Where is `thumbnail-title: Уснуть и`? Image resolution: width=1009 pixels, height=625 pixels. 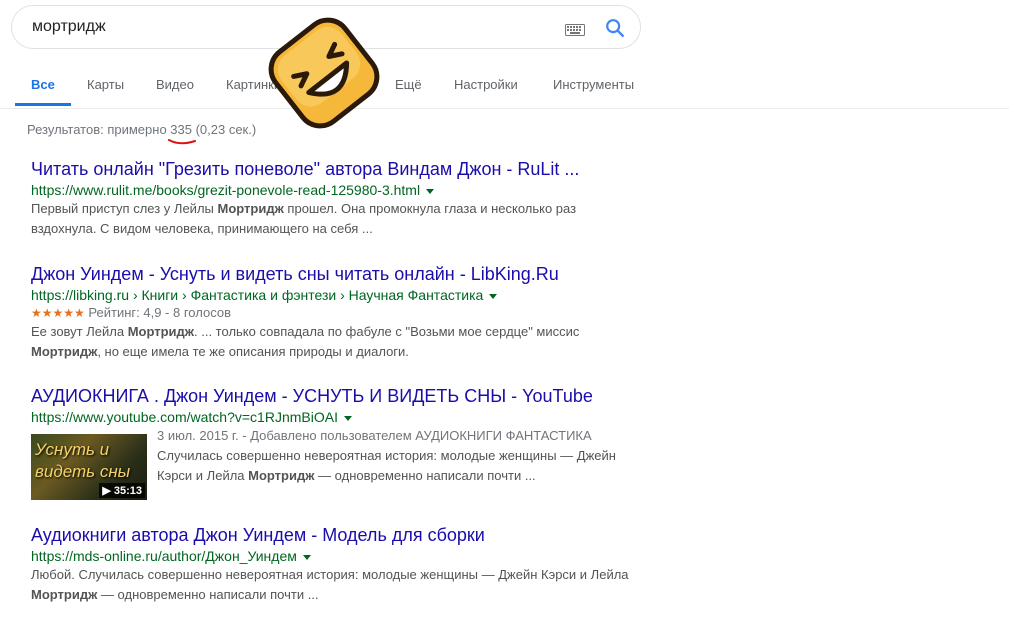 thumbnail-title: Уснуть и is located at coordinates (72, 449).